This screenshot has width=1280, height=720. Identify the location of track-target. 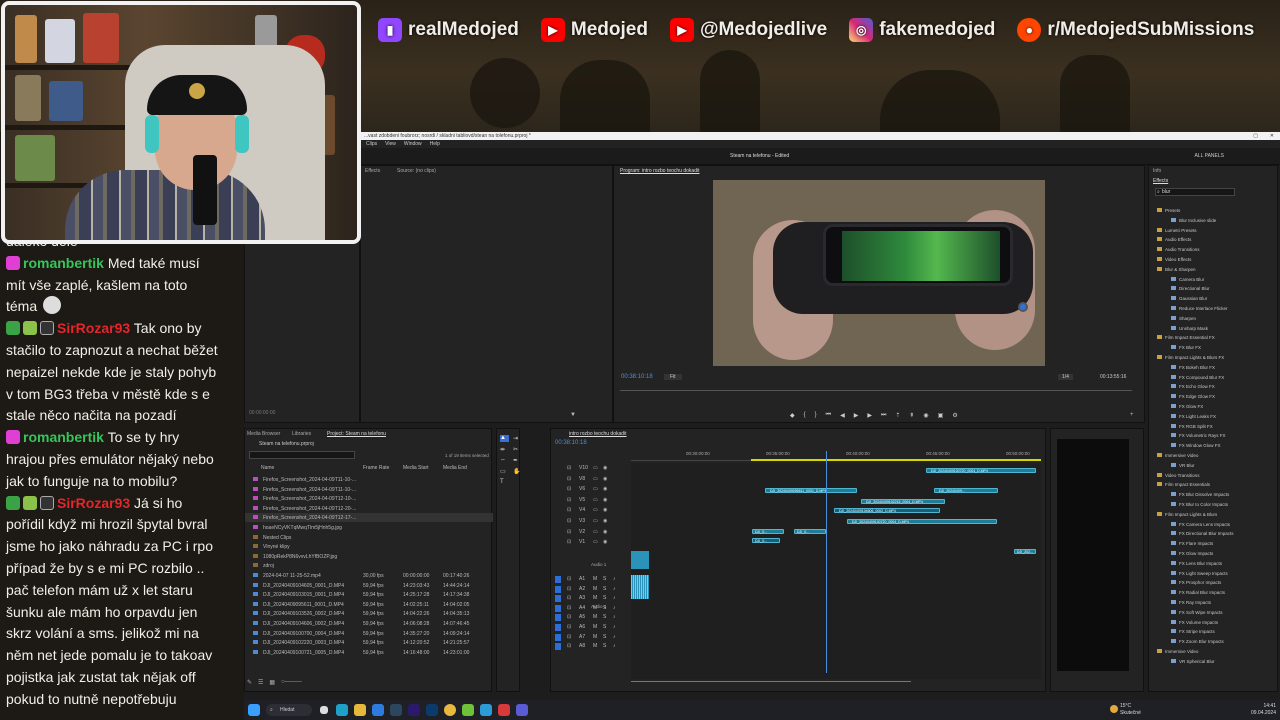
(558, 618).